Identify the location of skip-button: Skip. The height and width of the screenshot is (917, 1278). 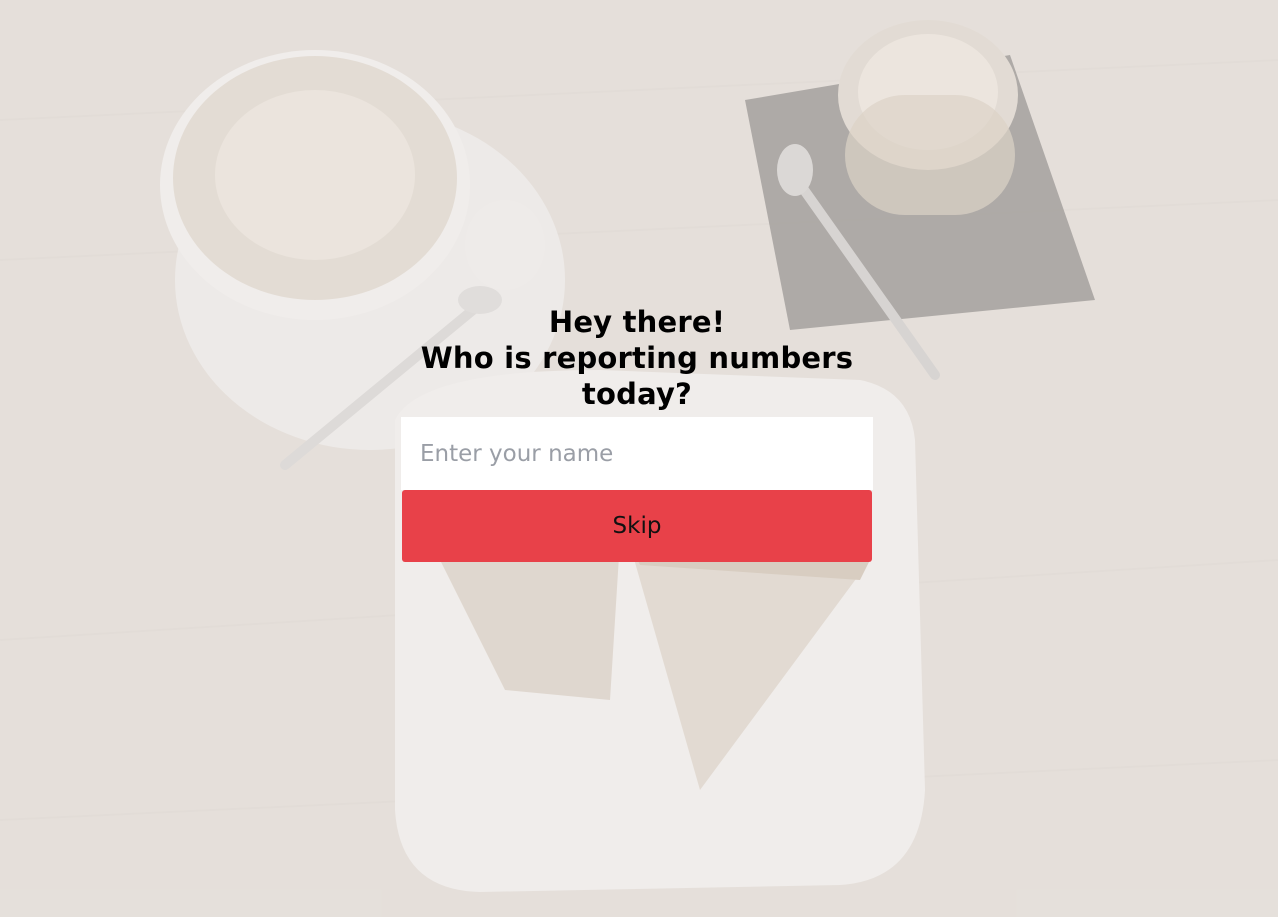
(637, 526).